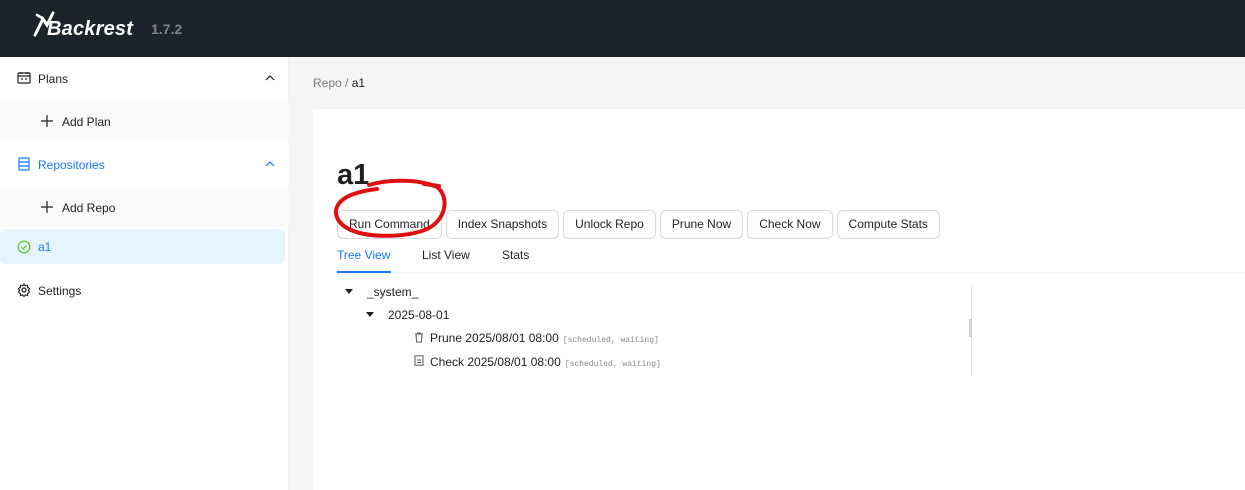 The image size is (1245, 490). What do you see at coordinates (390, 208) in the screenshot?
I see `red-circle-annotation` at bounding box center [390, 208].